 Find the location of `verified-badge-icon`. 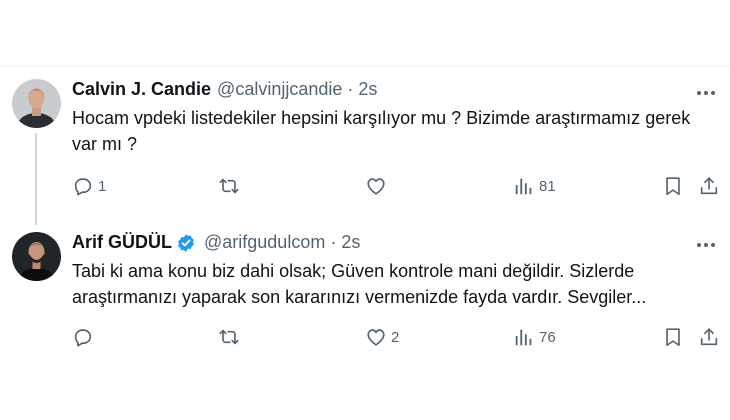

verified-badge-icon is located at coordinates (186, 243).